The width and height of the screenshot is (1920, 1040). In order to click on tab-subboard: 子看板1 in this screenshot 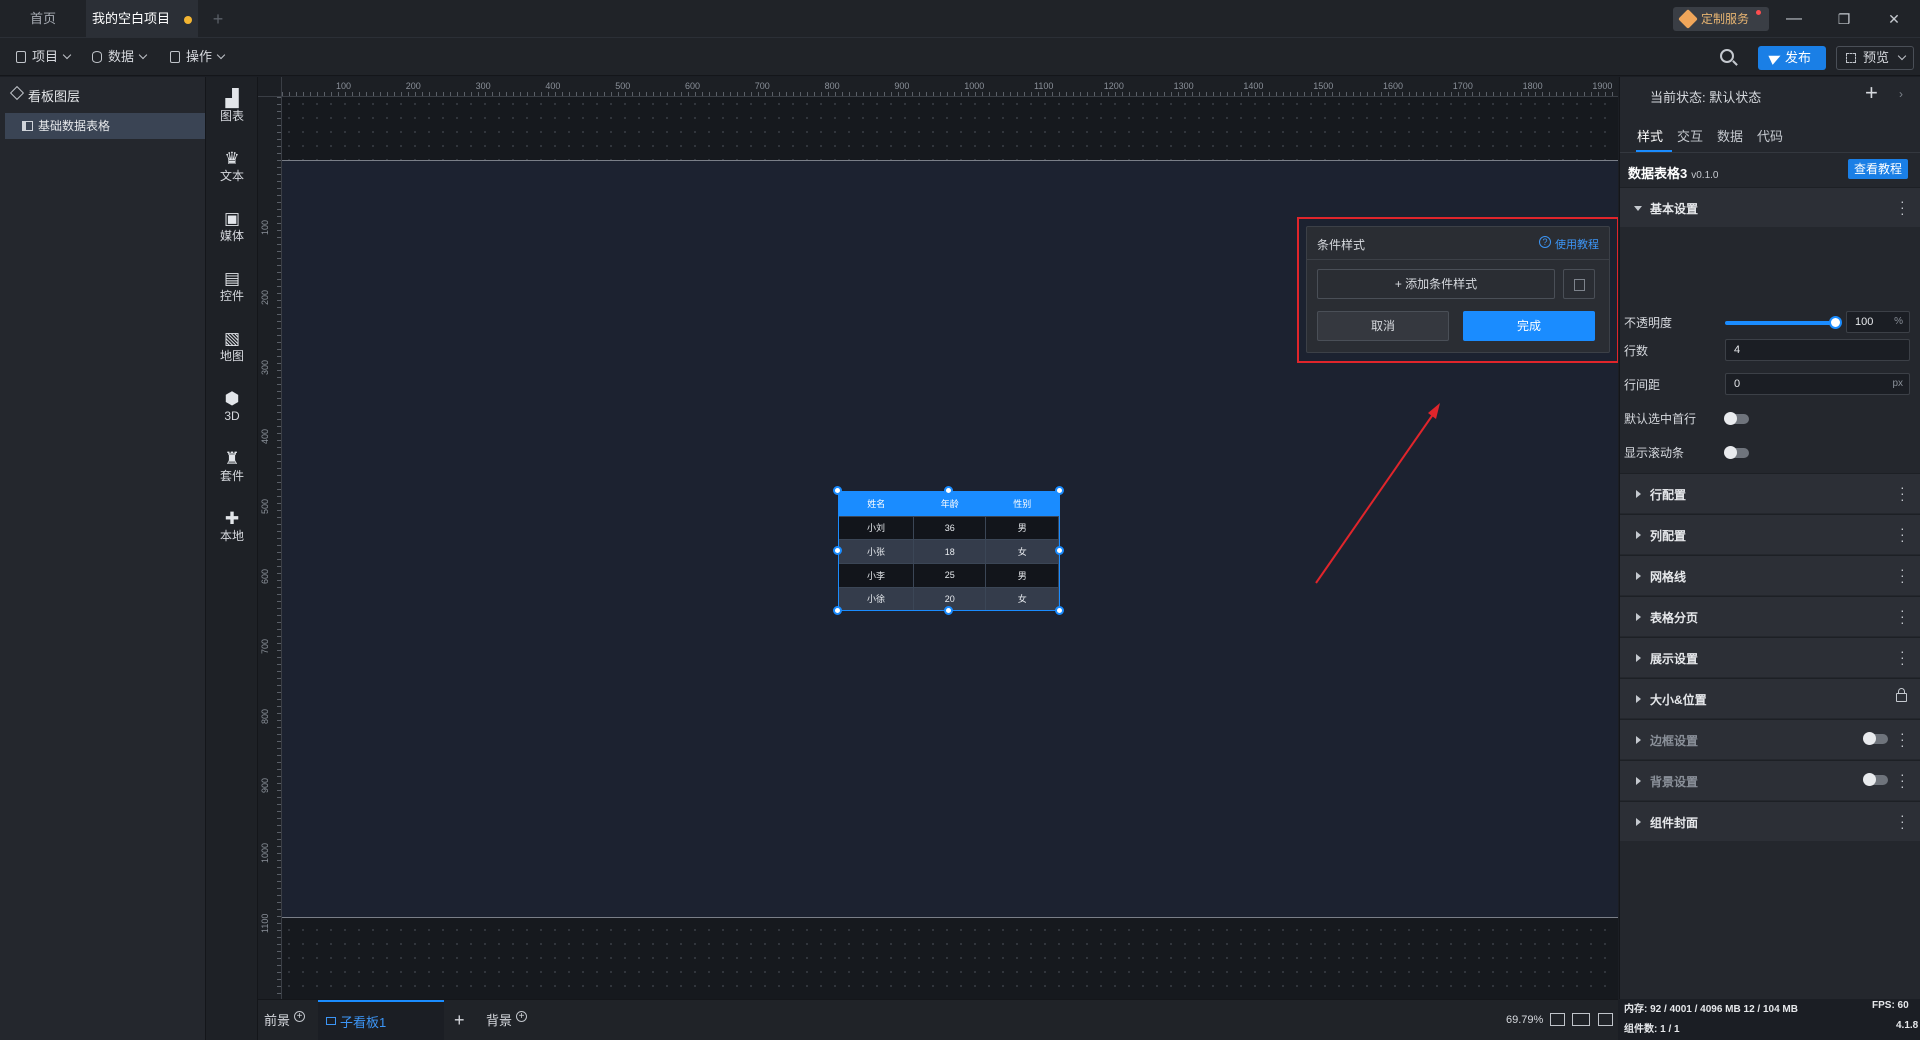, I will do `click(381, 1020)`.